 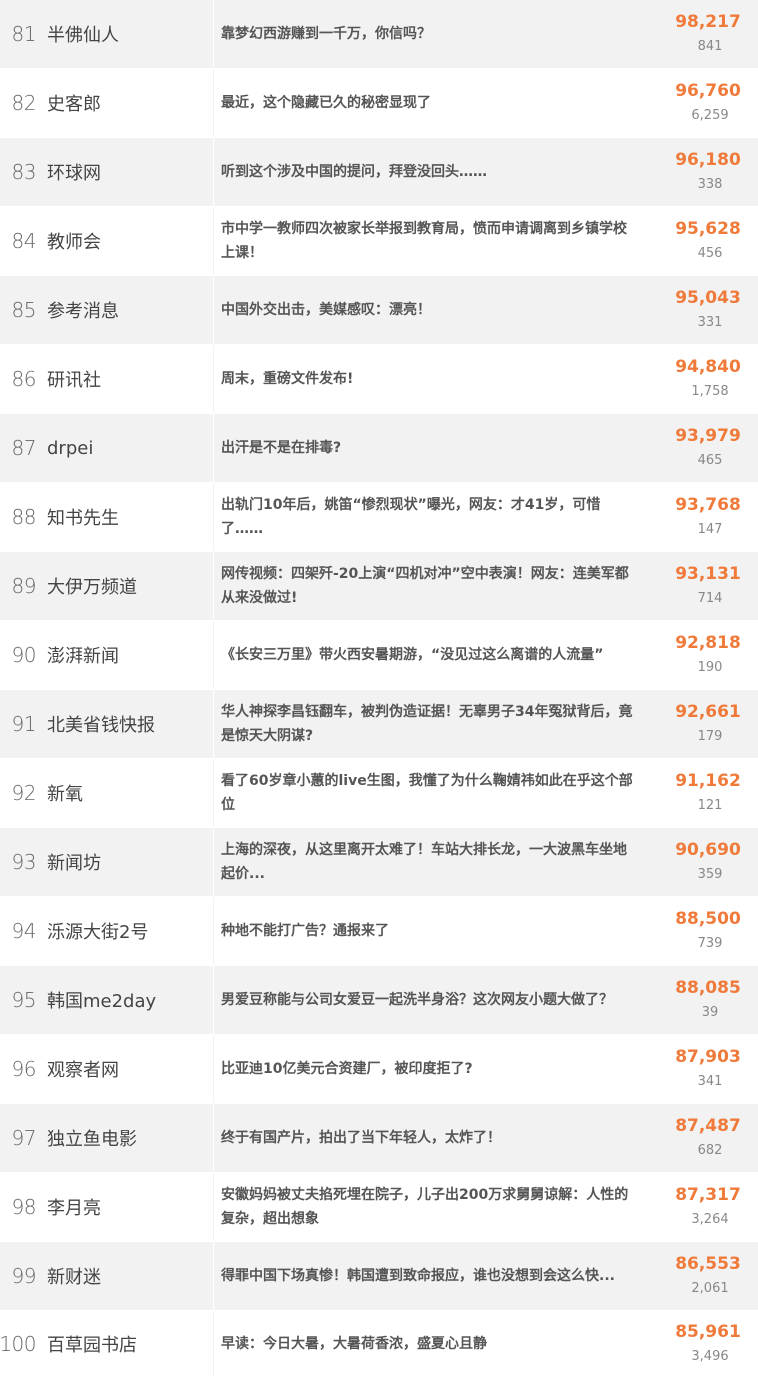 What do you see at coordinates (412, 655) in the screenshot?
I see `article-title-text: 《长安三万里》带火西安暑期游，“没见过这么离谱的人流量”` at bounding box center [412, 655].